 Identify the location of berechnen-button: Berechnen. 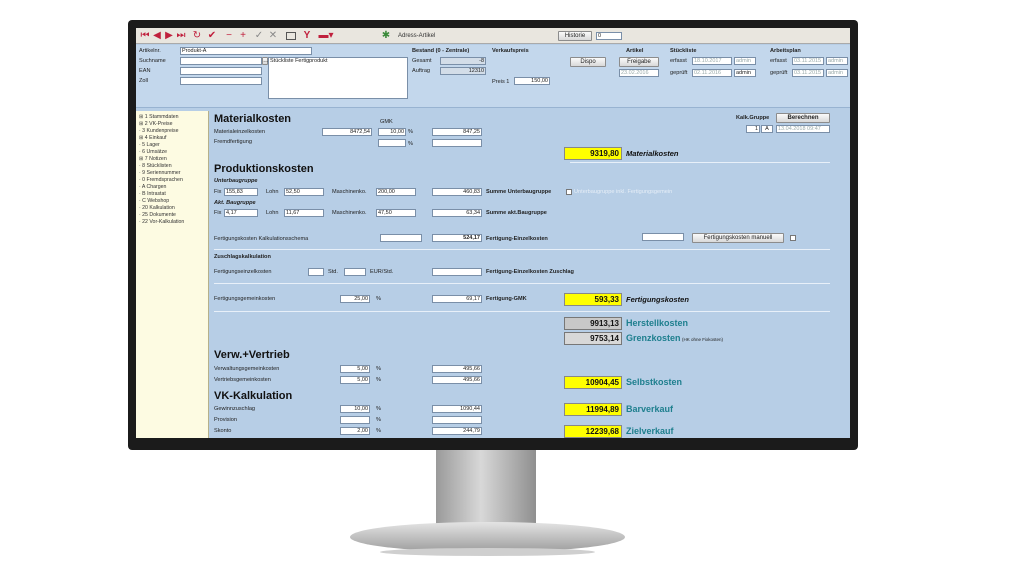
(803, 118).